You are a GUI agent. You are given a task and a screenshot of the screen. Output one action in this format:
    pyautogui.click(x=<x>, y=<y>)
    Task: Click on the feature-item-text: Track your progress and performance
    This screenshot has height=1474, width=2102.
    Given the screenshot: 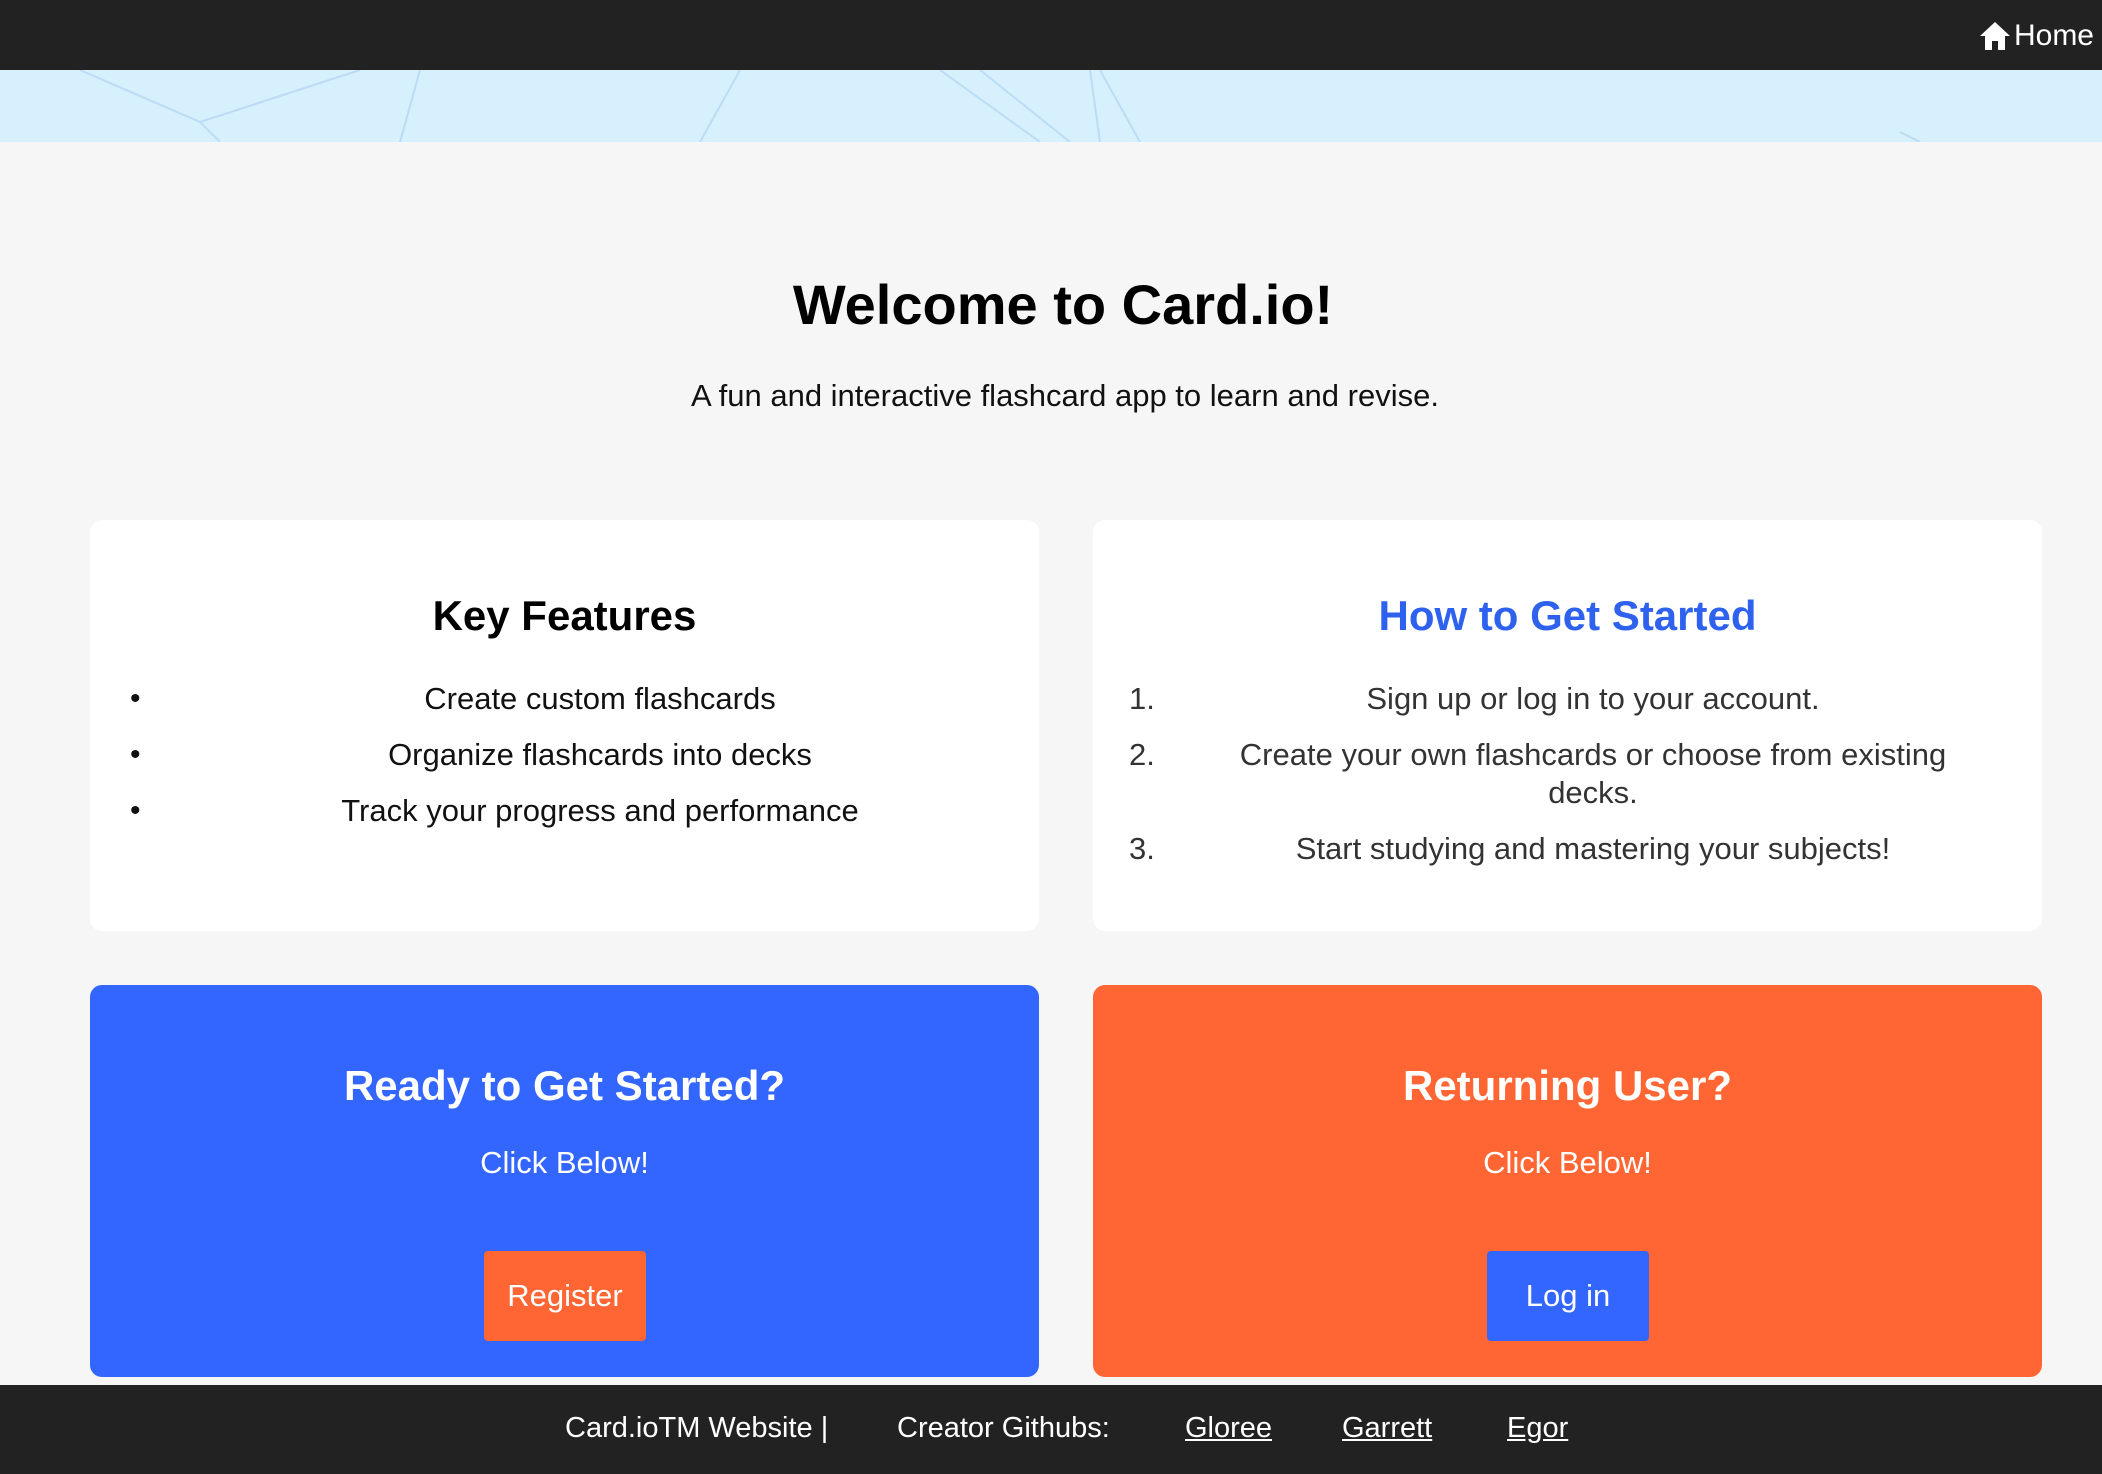 What is the action you would take?
    pyautogui.click(x=600, y=810)
    